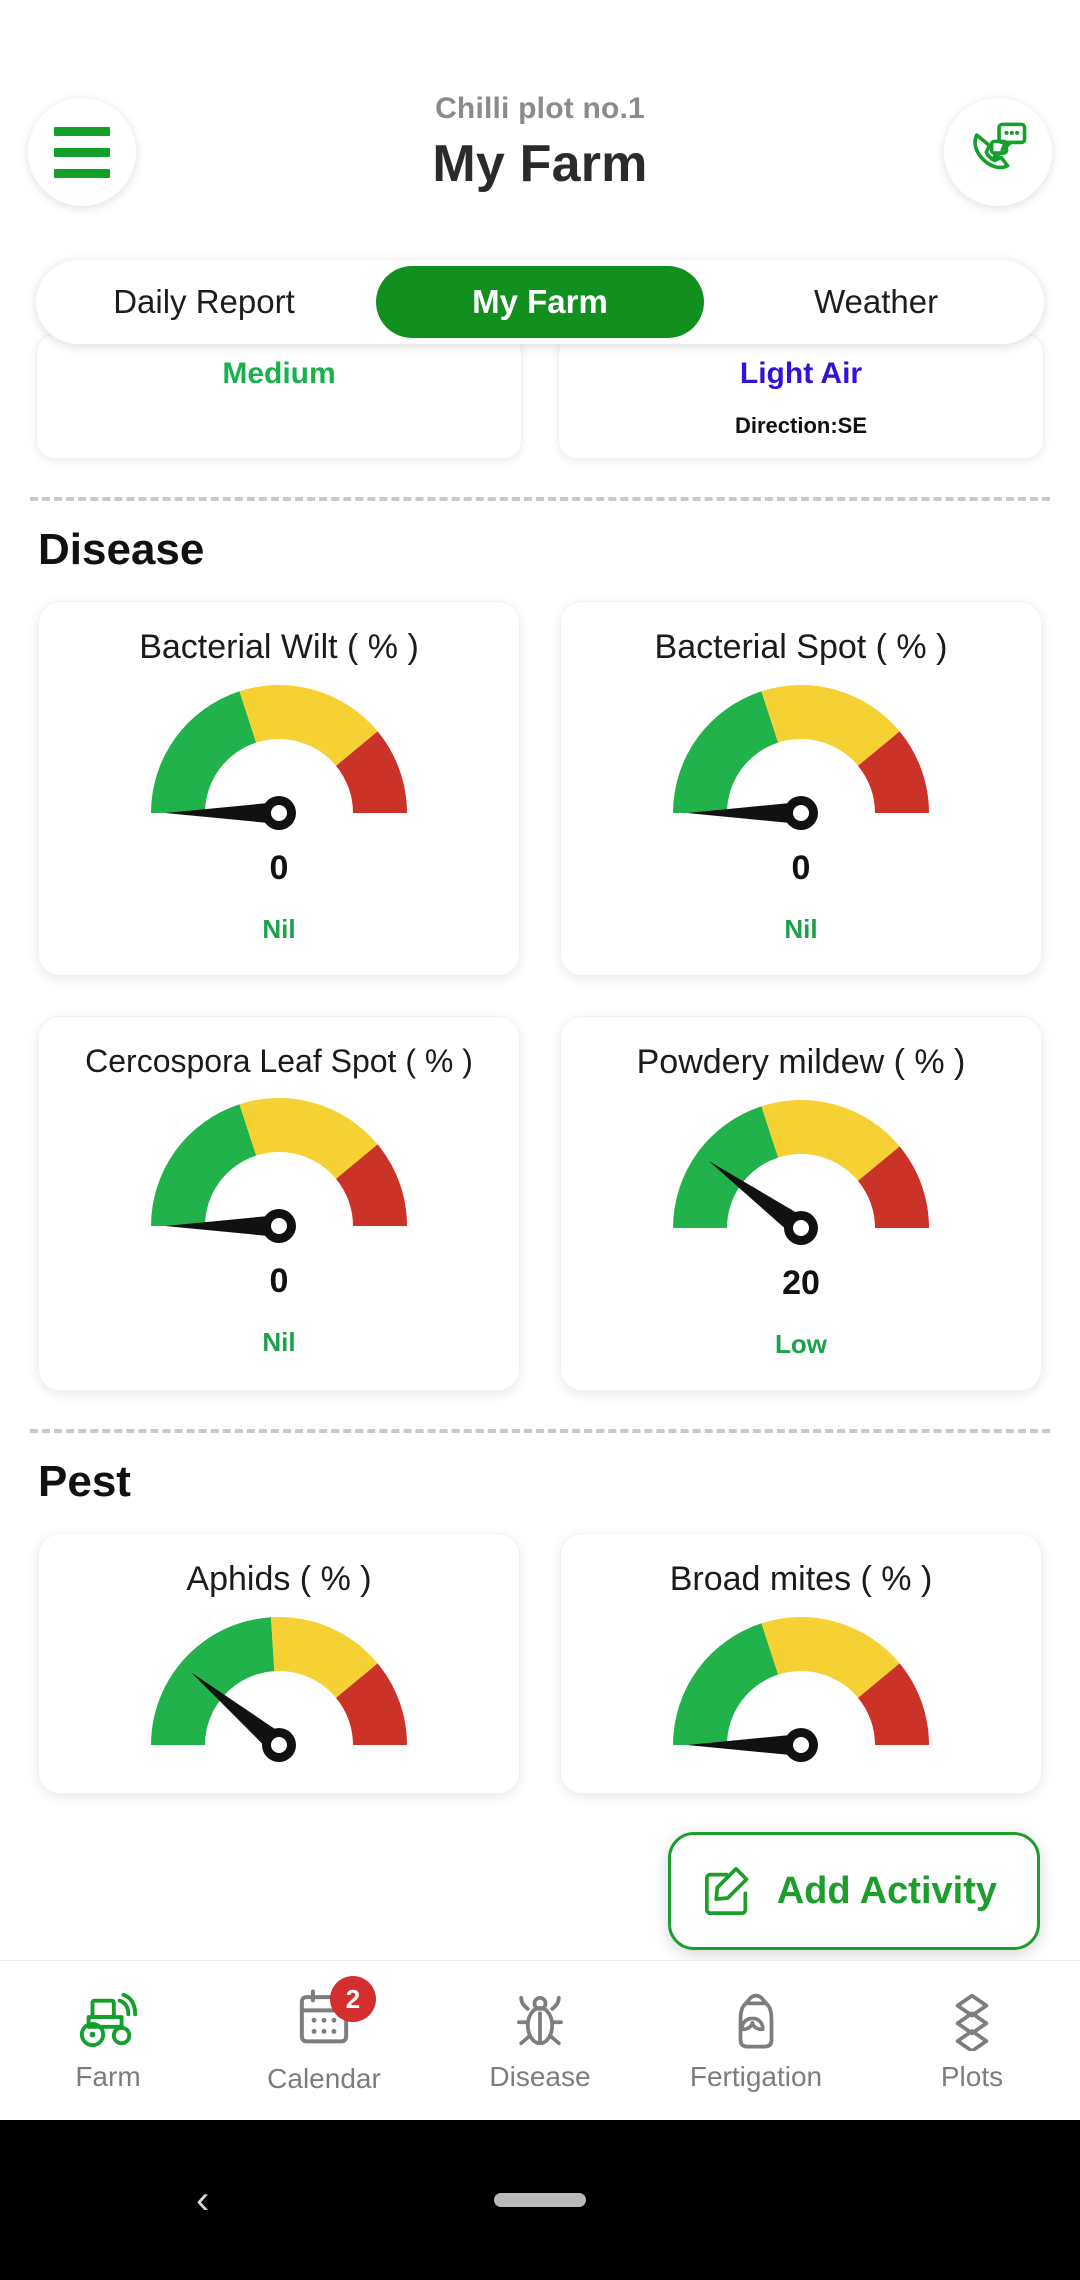  What do you see at coordinates (972, 2076) in the screenshot?
I see `nav-label: Plots` at bounding box center [972, 2076].